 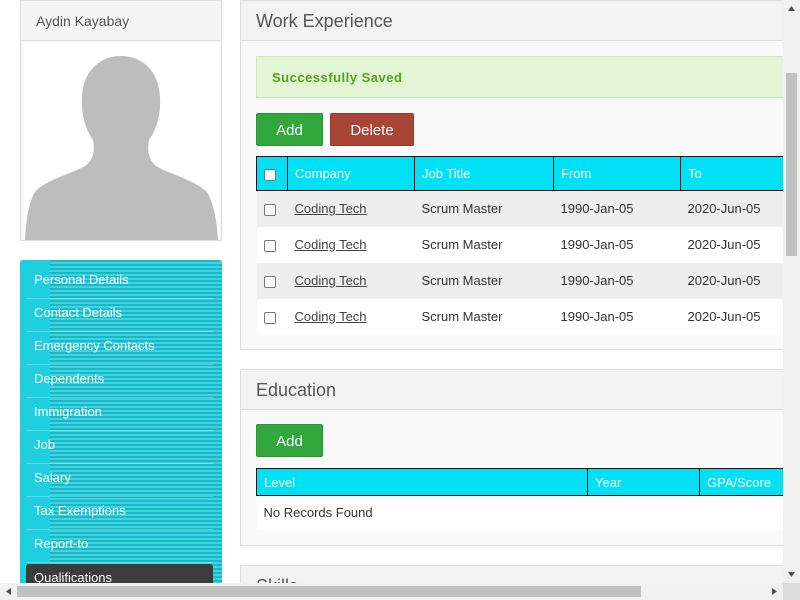 What do you see at coordinates (289, 440) in the screenshot?
I see `education-add-button: Add` at bounding box center [289, 440].